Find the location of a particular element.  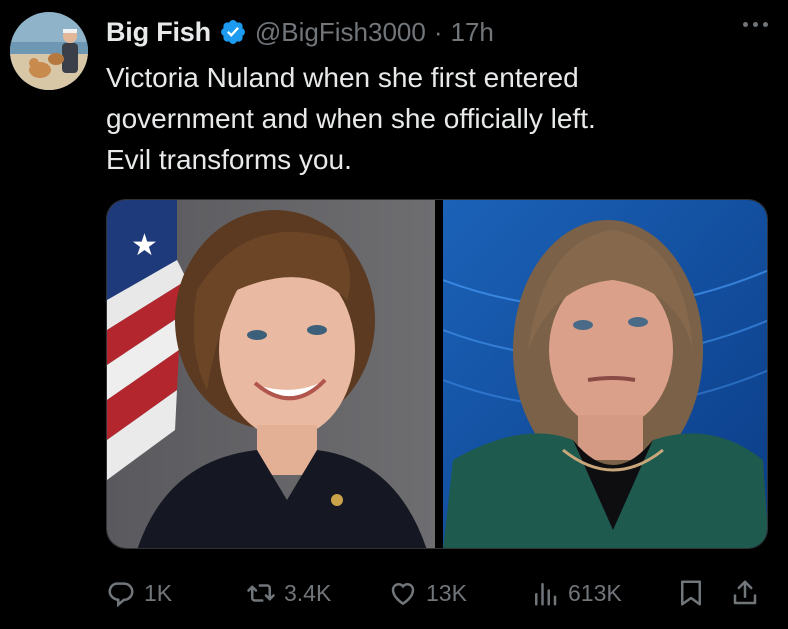

like-count: 13K is located at coordinates (446, 592).